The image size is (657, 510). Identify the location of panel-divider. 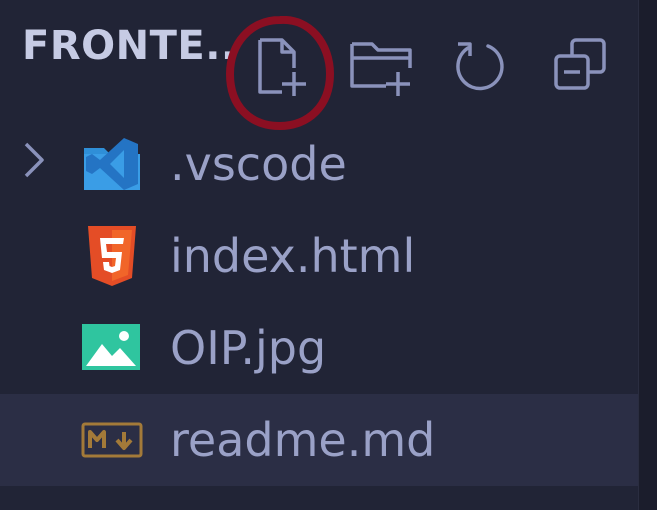
(647, 255).